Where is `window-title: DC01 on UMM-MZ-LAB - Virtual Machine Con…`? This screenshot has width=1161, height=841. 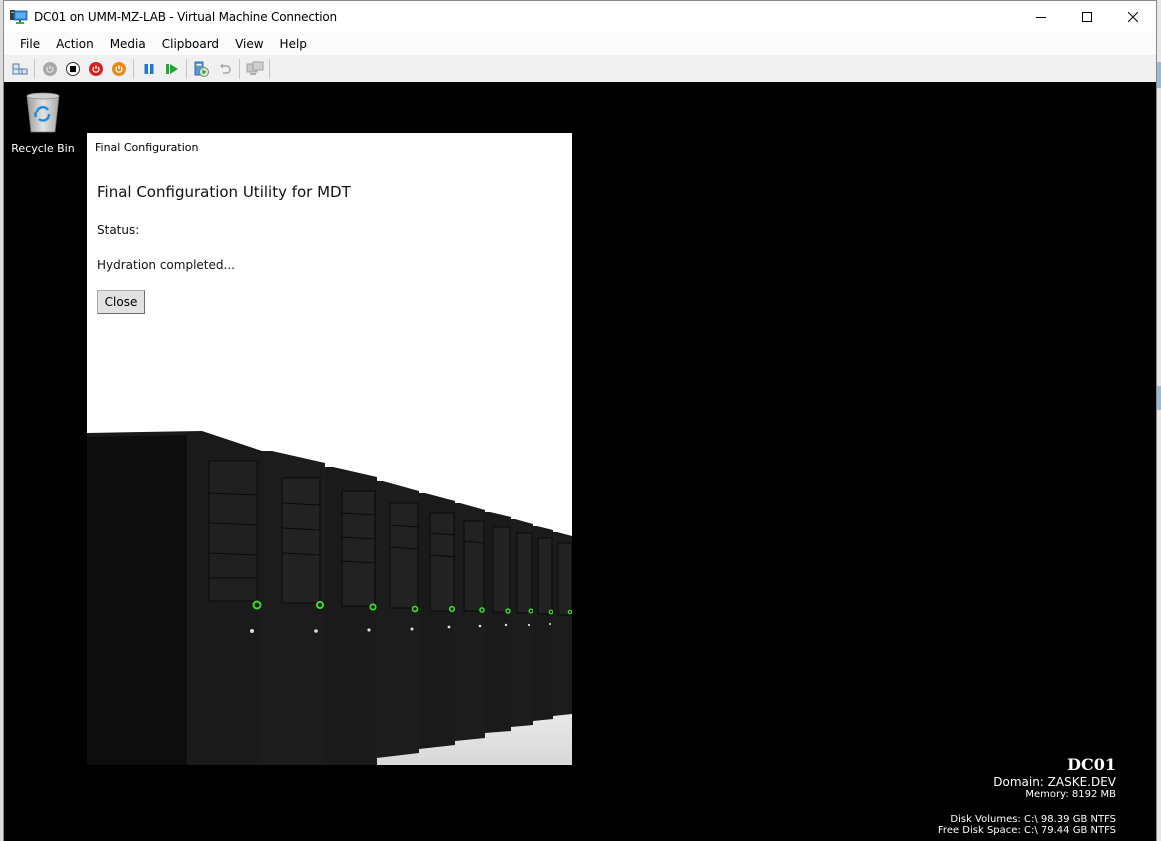
window-title: DC01 on UMM-MZ-LAB - Virtual Machine Con… is located at coordinates (185, 16).